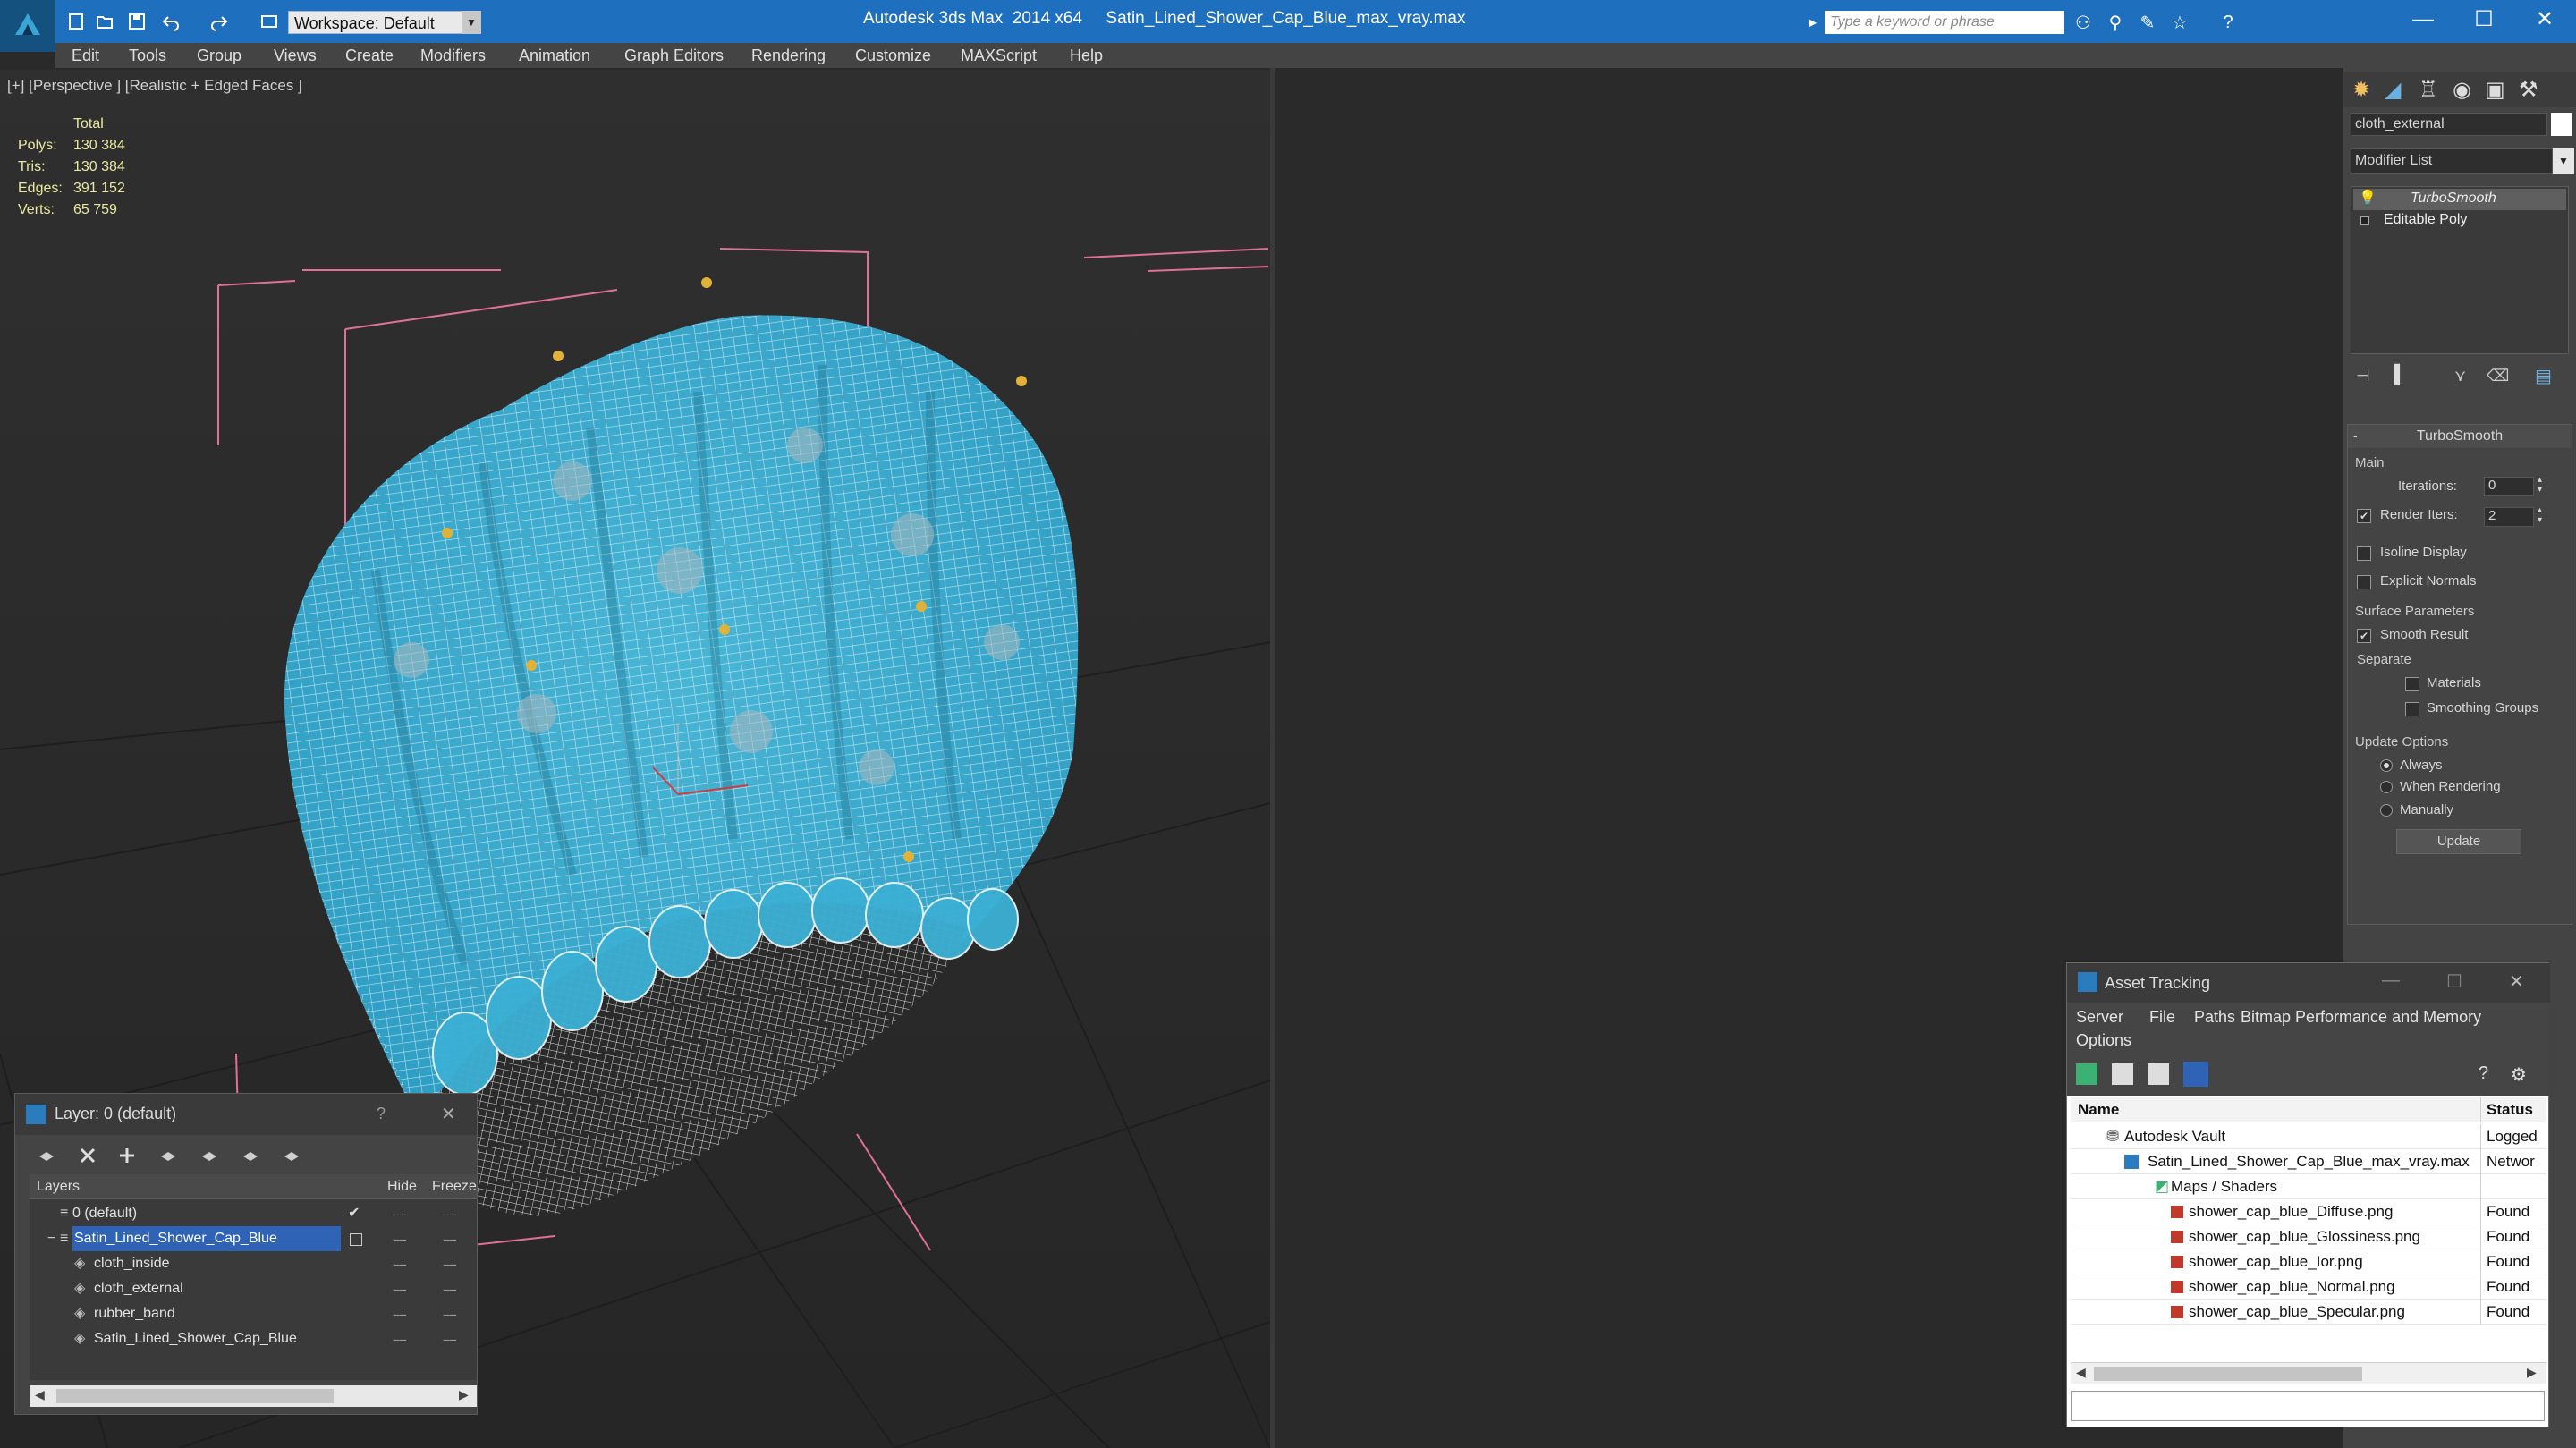 This screenshot has width=2576, height=1448. Describe the element at coordinates (2462, 90) in the screenshot. I see `motion-tab-icon: ◉` at that location.